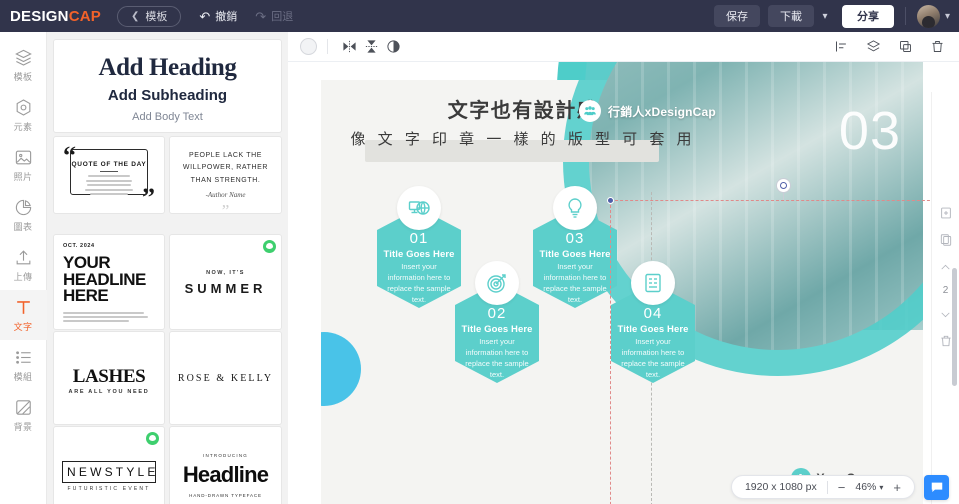 The image size is (959, 504). I want to click on canvas-scrollbar, so click(954, 327).